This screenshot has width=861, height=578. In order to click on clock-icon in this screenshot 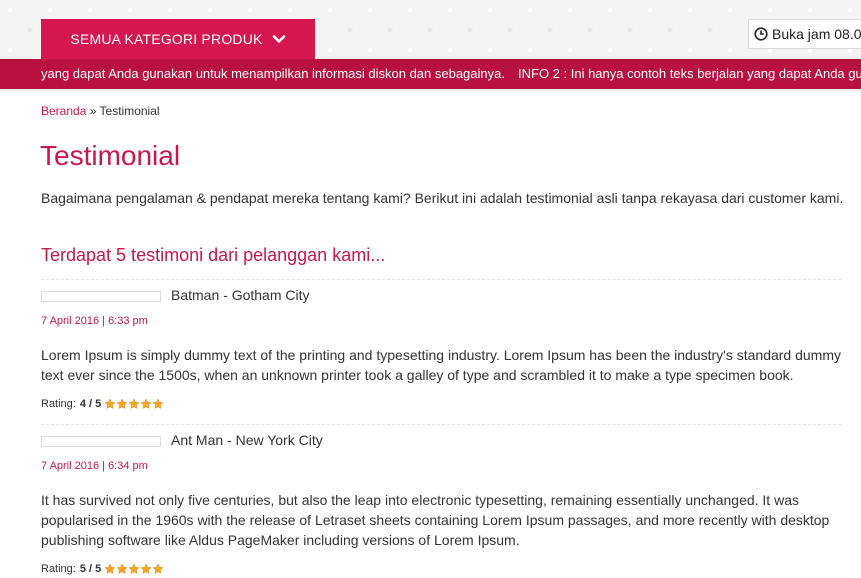, I will do `click(761, 34)`.